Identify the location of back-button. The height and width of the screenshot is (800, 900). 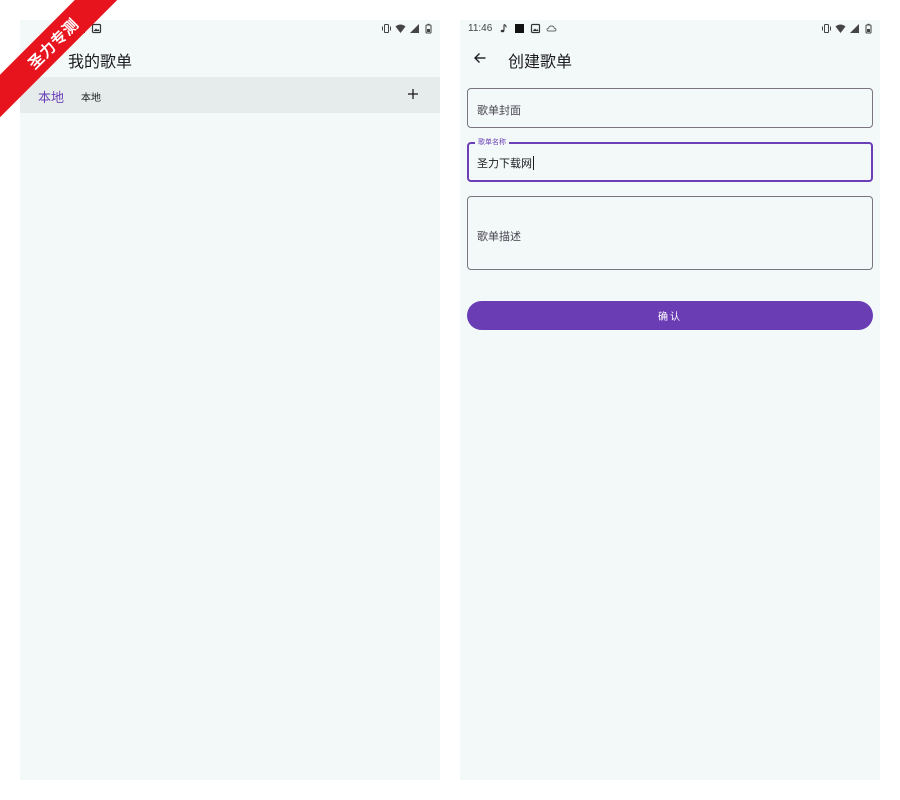
(480, 58).